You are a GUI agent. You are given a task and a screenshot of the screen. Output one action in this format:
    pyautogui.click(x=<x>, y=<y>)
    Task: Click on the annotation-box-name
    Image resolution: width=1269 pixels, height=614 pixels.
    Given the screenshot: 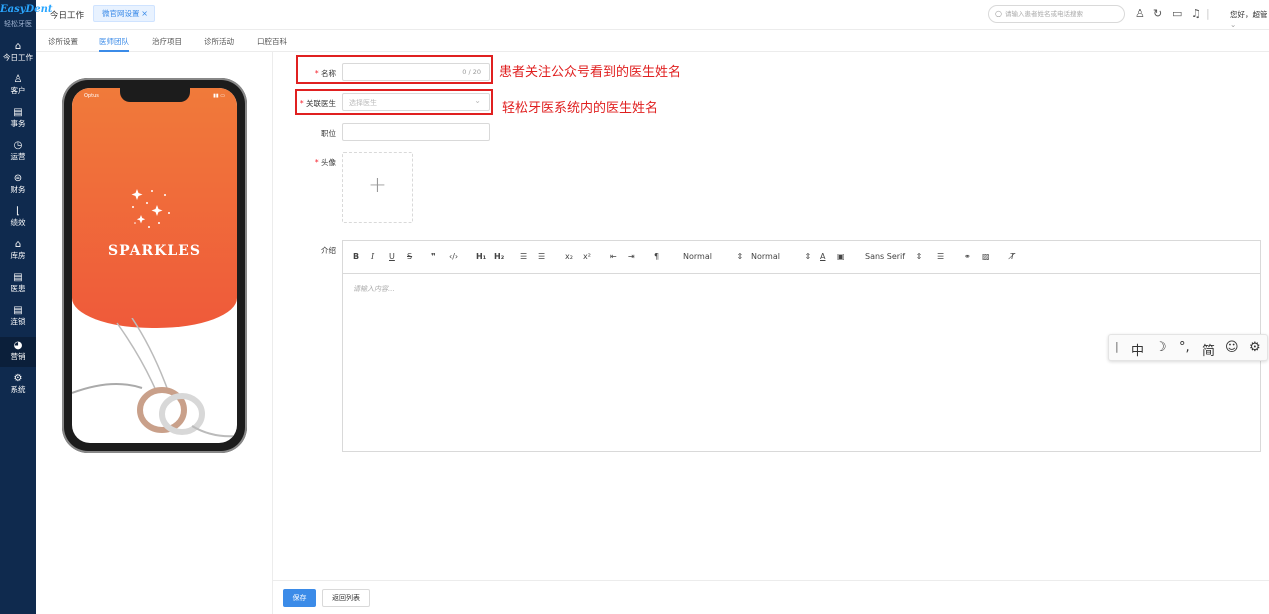 What is the action you would take?
    pyautogui.click(x=394, y=69)
    